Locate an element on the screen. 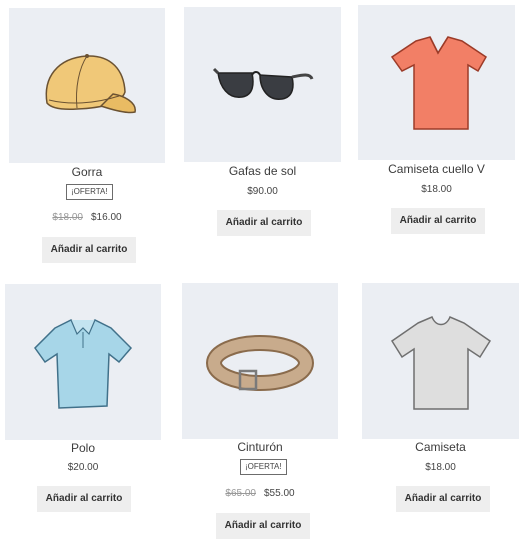 The image size is (527, 554). product-title: Cinturón is located at coordinates (260, 447).